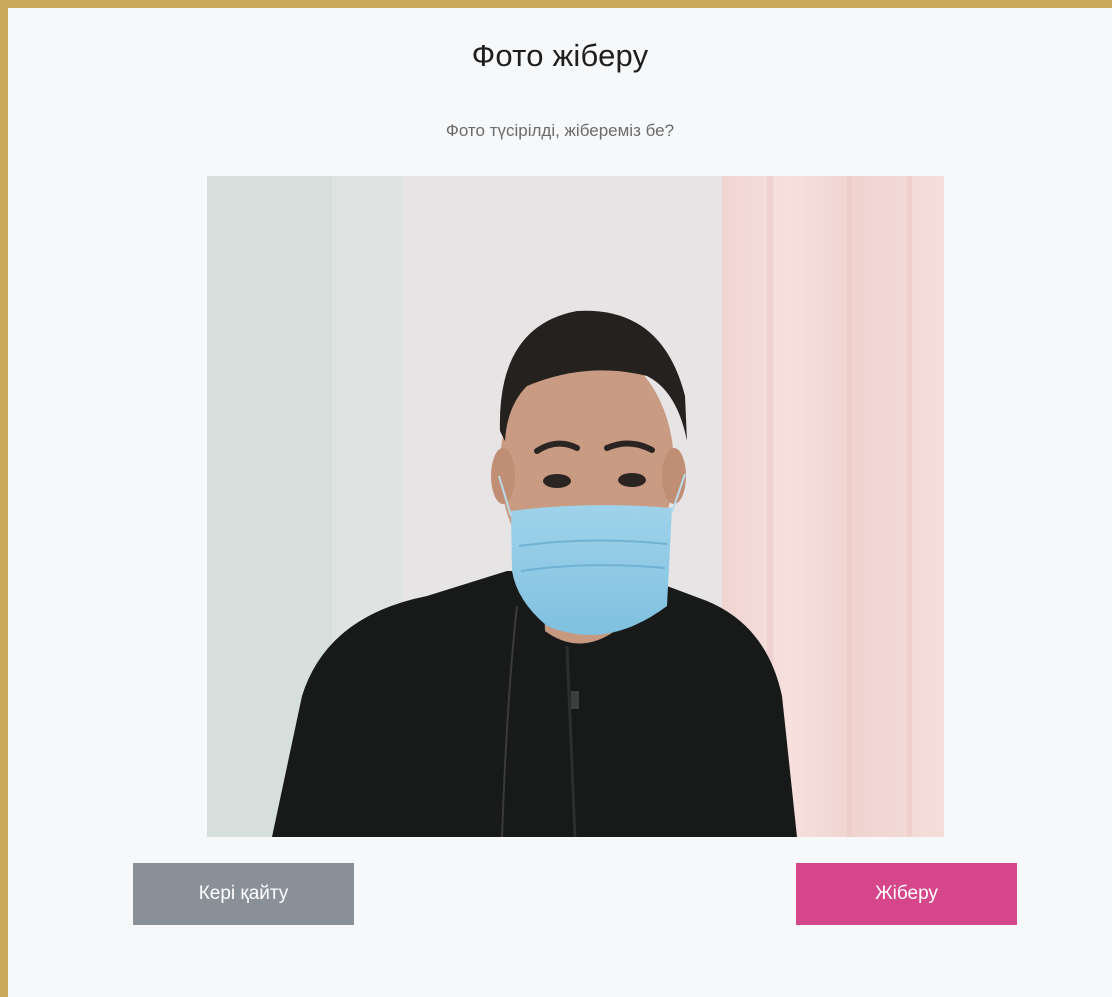 This screenshot has width=1112, height=997. I want to click on send-button: Жіберу, so click(906, 894).